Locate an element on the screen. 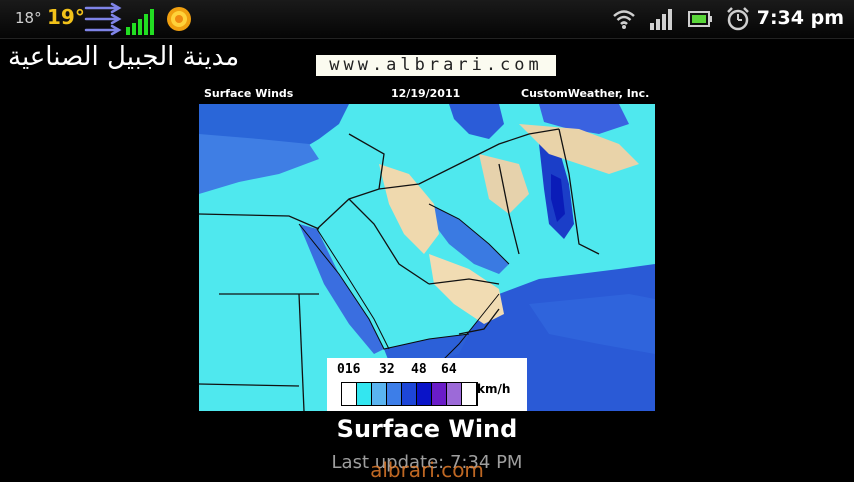  map-label-left: Surface Winds is located at coordinates (249, 93).